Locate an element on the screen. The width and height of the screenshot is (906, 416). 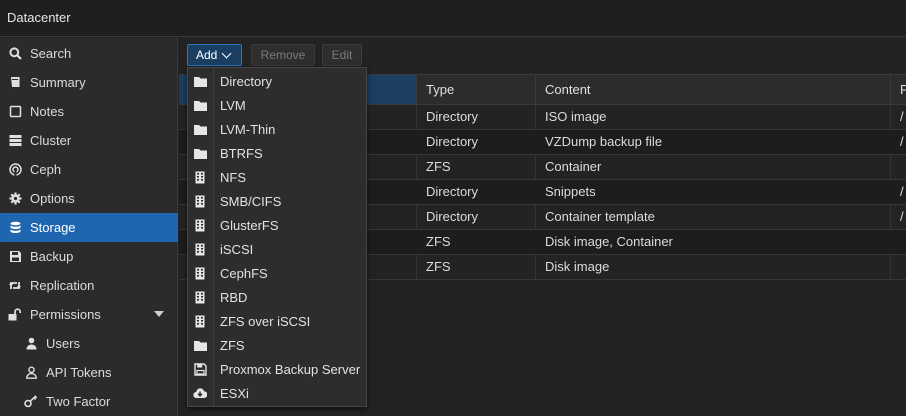
sidebar-item-label: Permissions is located at coordinates (65, 314).